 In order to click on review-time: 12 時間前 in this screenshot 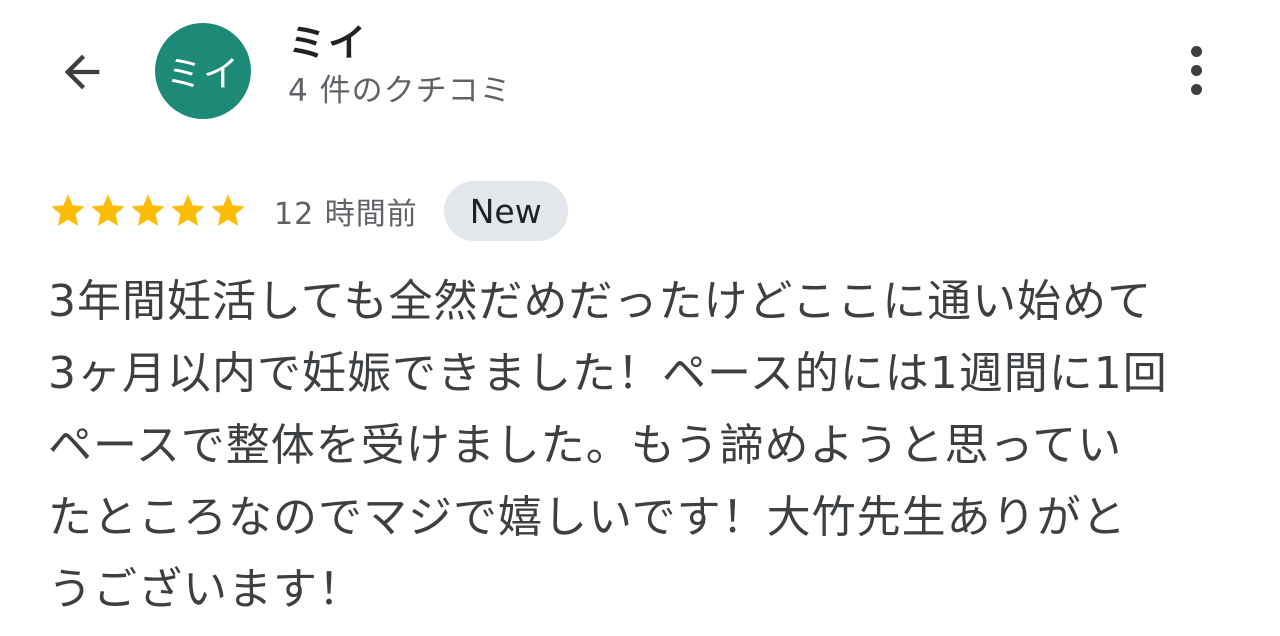, I will do `click(346, 214)`.